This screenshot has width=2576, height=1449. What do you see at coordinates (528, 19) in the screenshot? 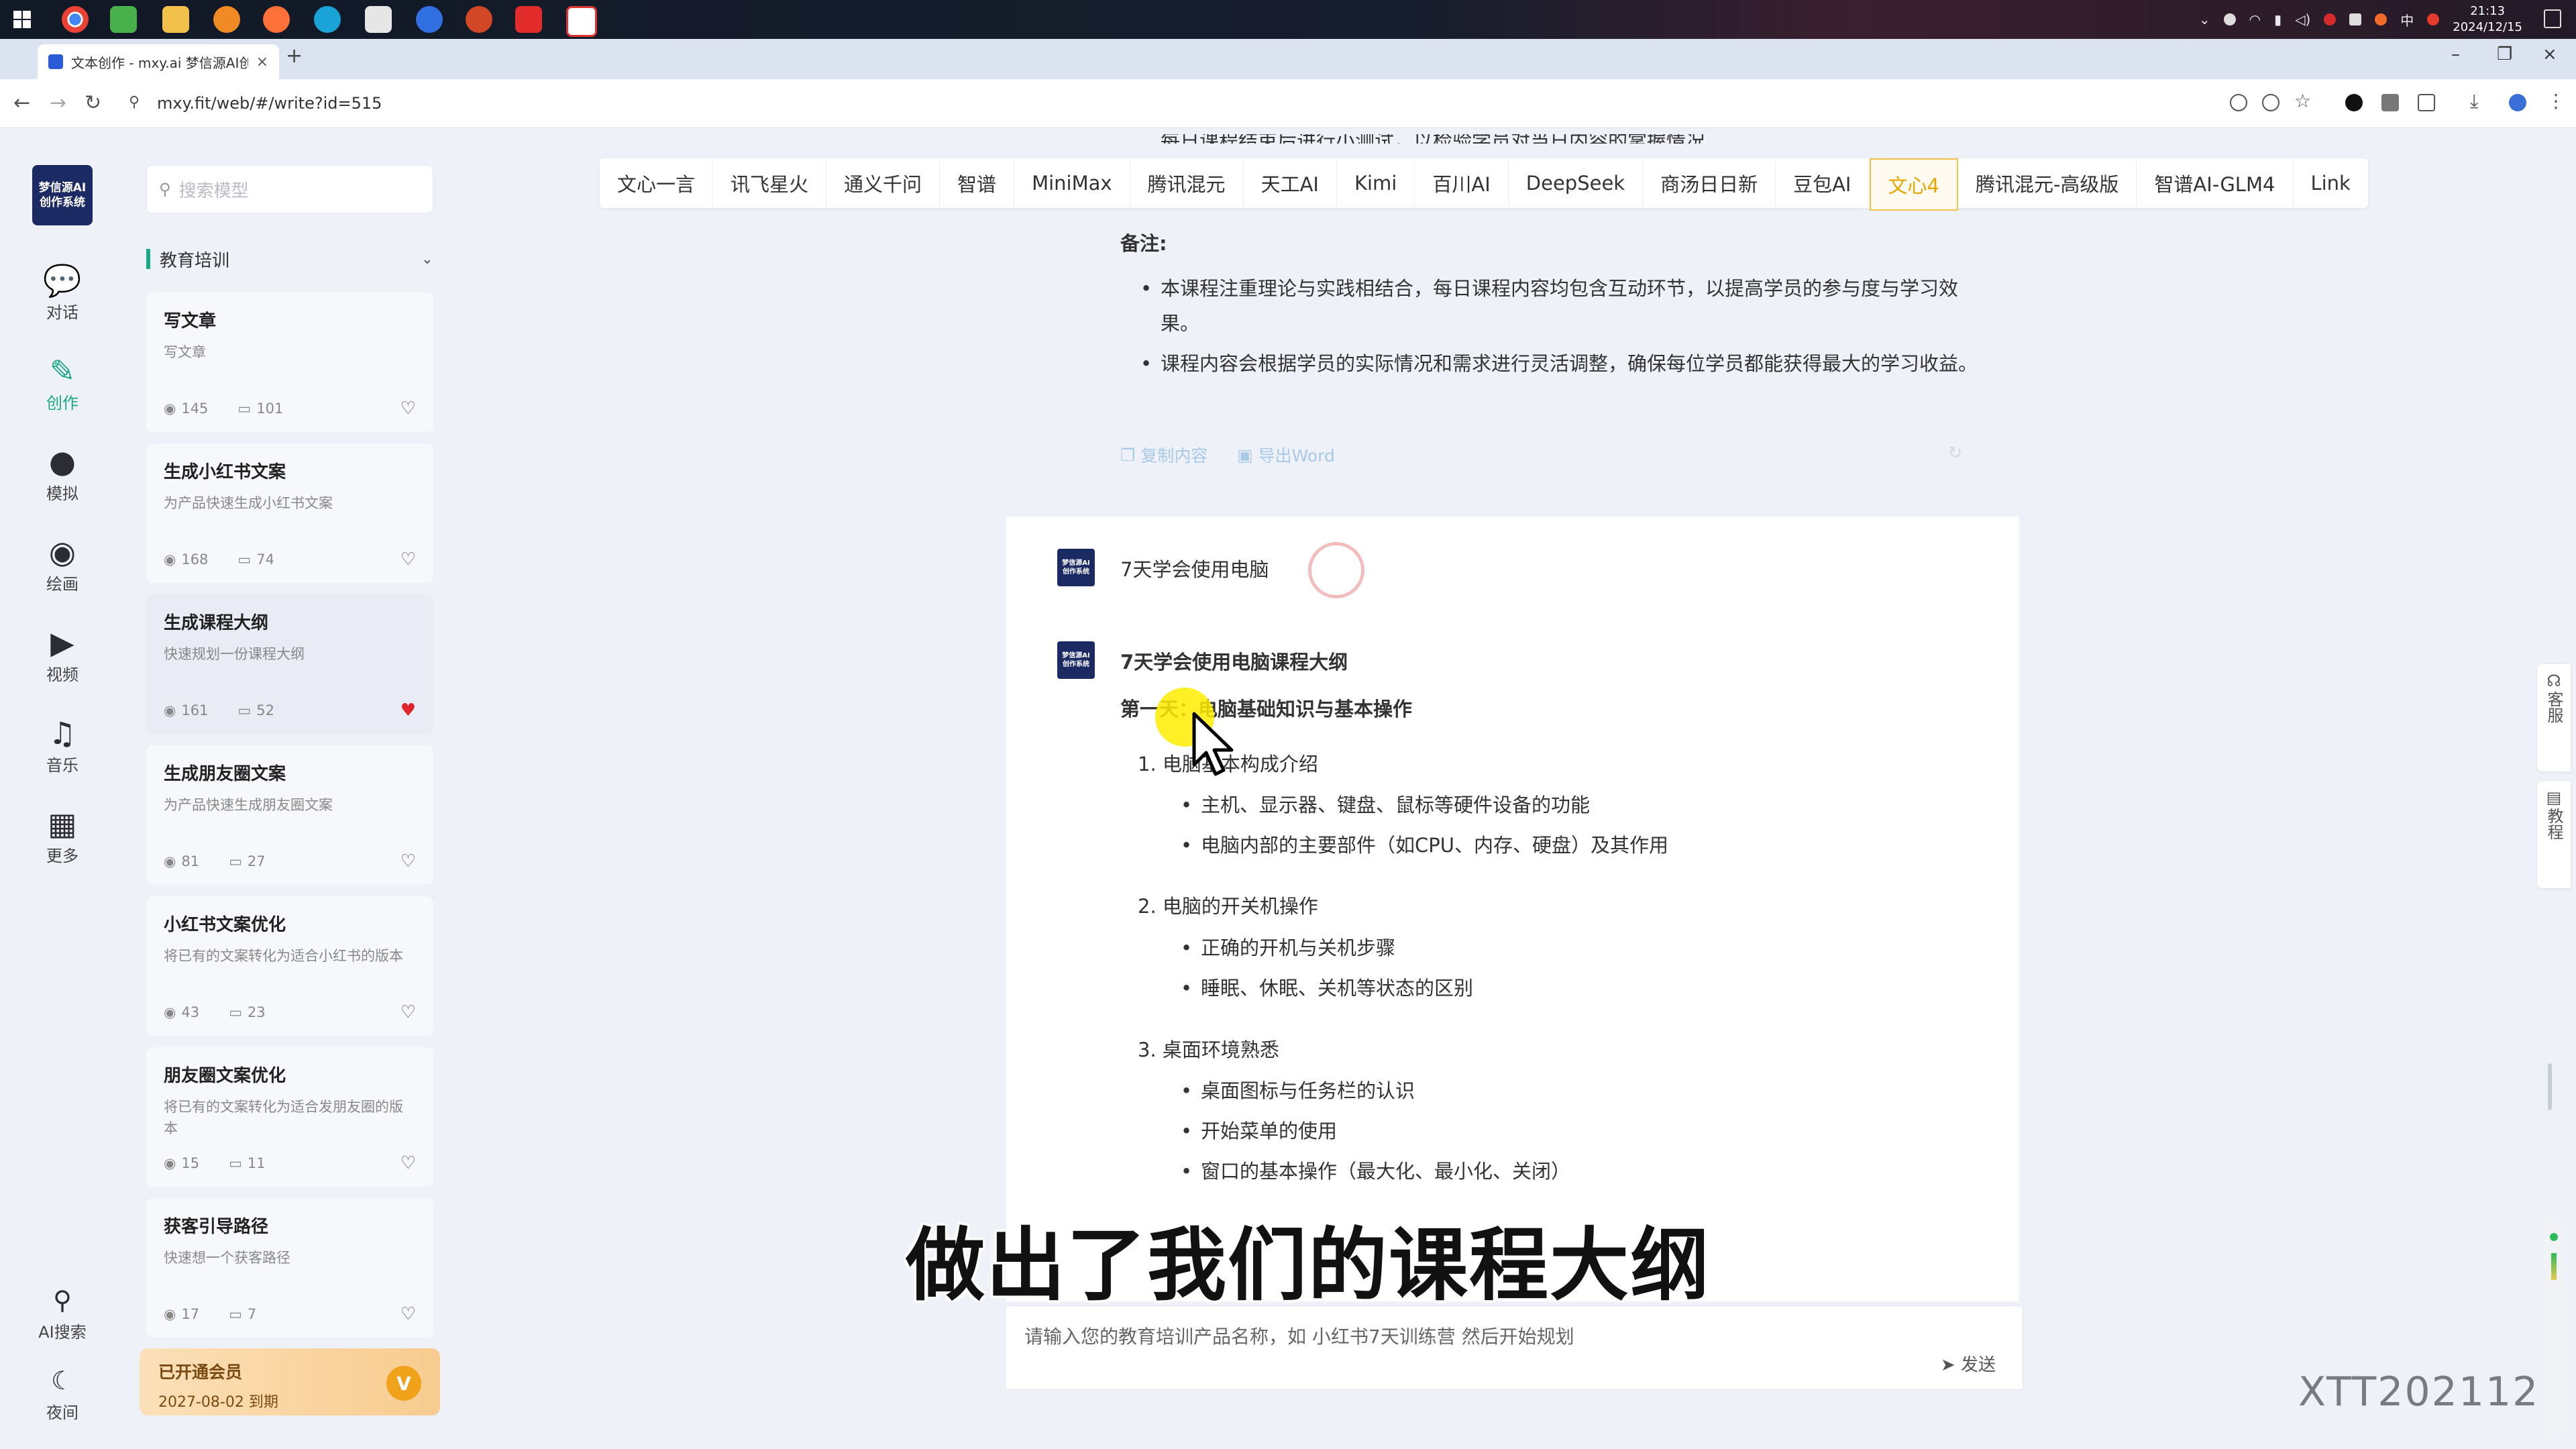
I see `wps-icon` at bounding box center [528, 19].